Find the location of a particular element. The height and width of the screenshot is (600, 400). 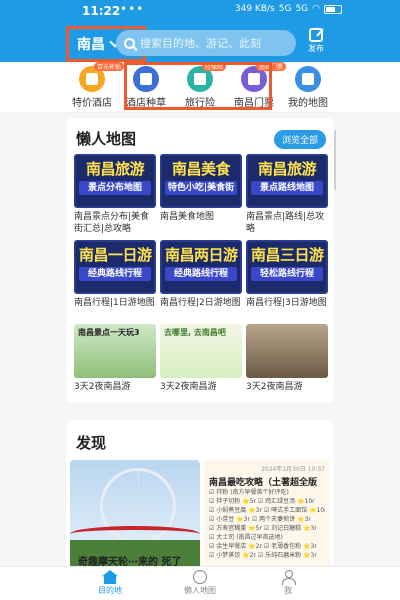

highlight-box is located at coordinates (198, 86).